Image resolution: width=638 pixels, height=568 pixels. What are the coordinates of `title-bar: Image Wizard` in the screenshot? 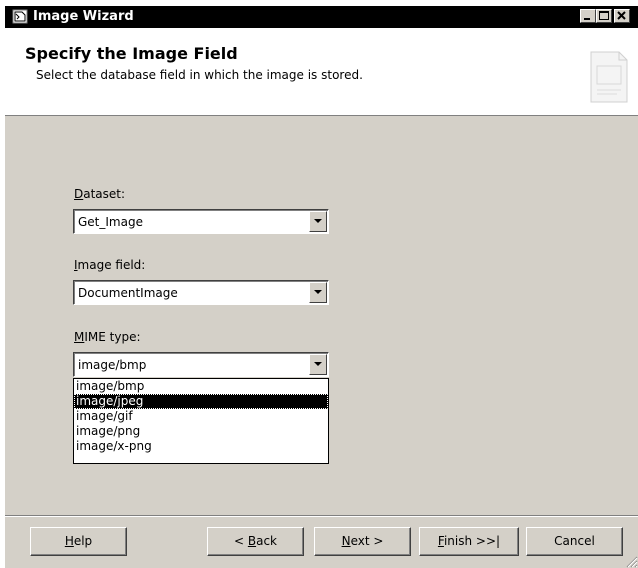 It's located at (321, 17).